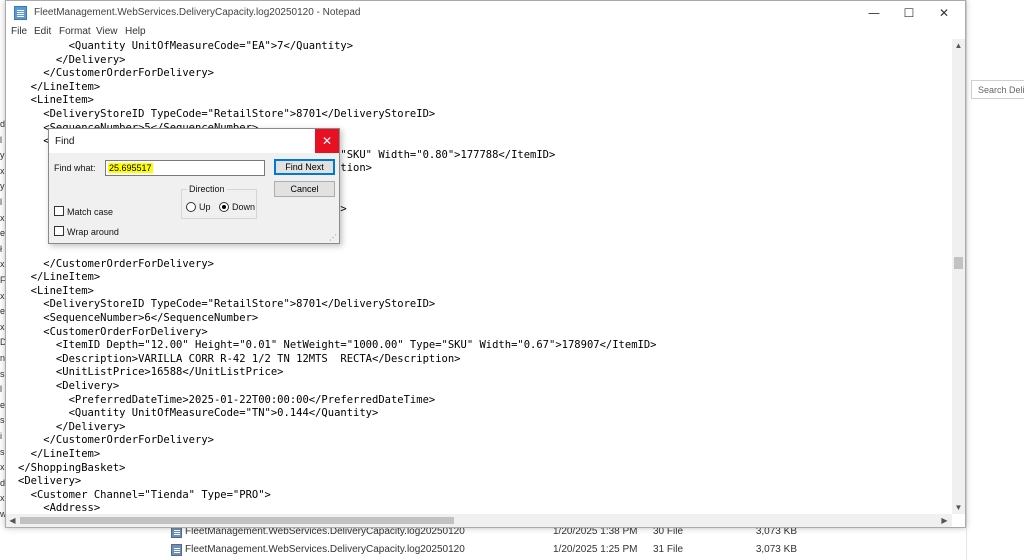 This screenshot has height=560, width=1024. I want to click on find-dialog-title: Find, so click(65, 141).